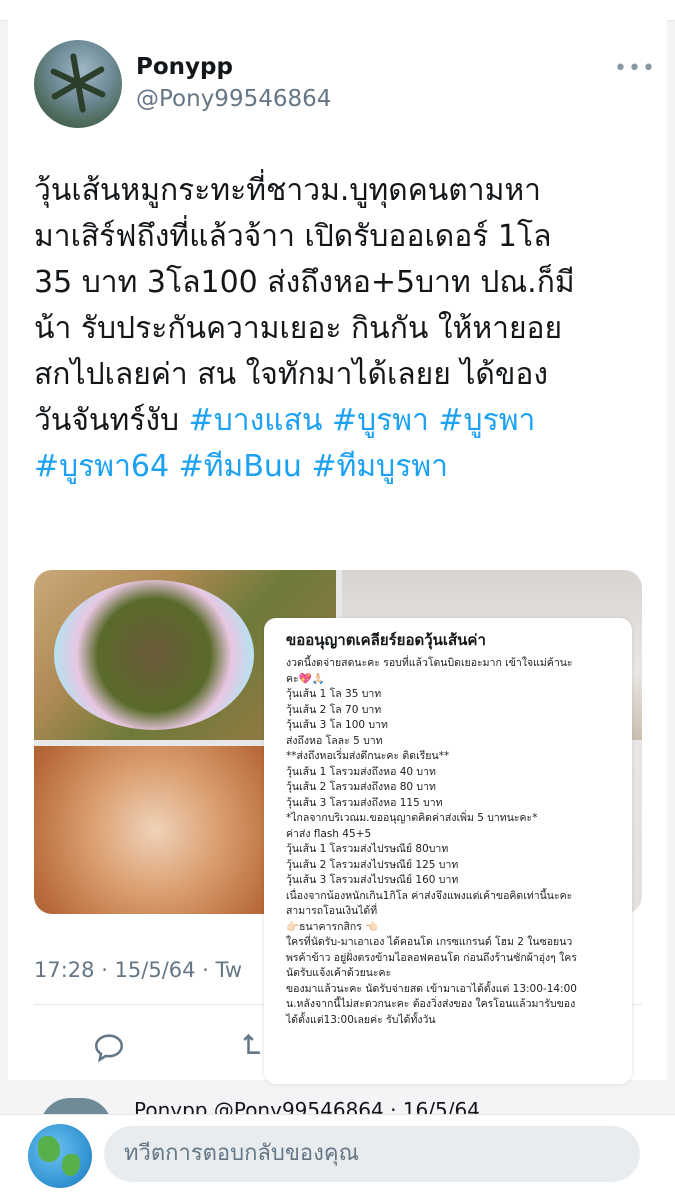 The image size is (675, 1201). What do you see at coordinates (334, 709) in the screenshot?
I see `overlay-line: วุ้นเส้น 2 โล 70 บาท` at bounding box center [334, 709].